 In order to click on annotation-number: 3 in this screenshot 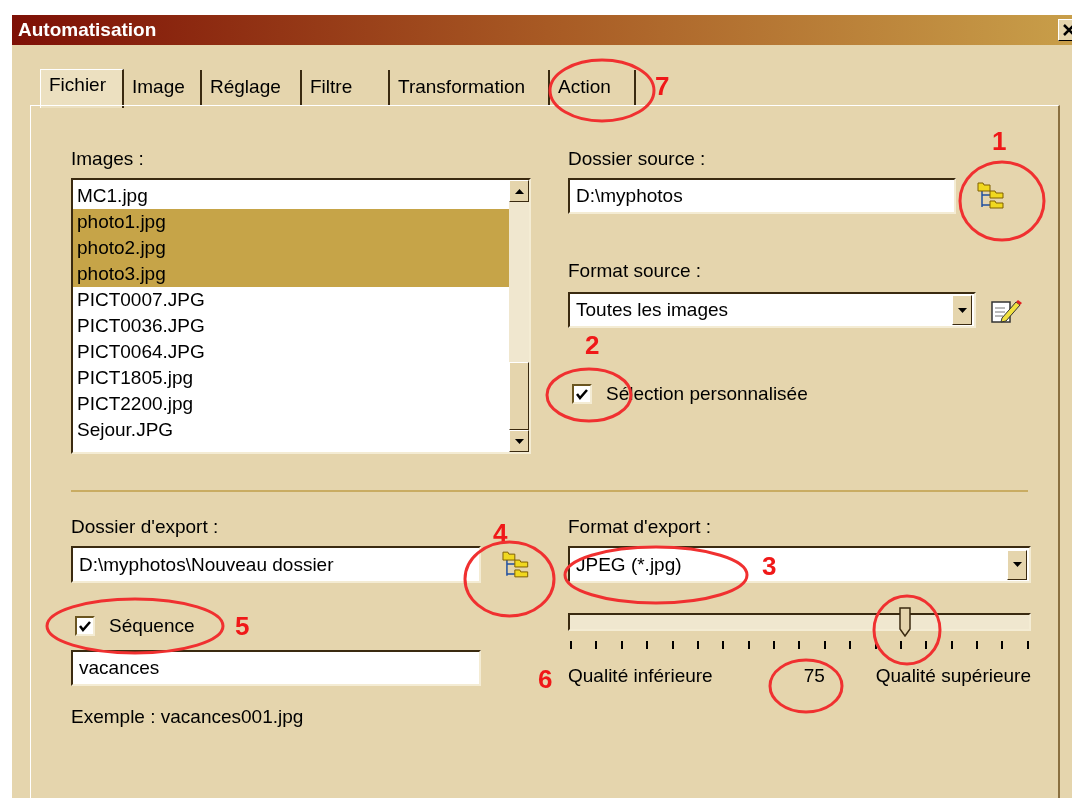, I will do `click(769, 566)`.